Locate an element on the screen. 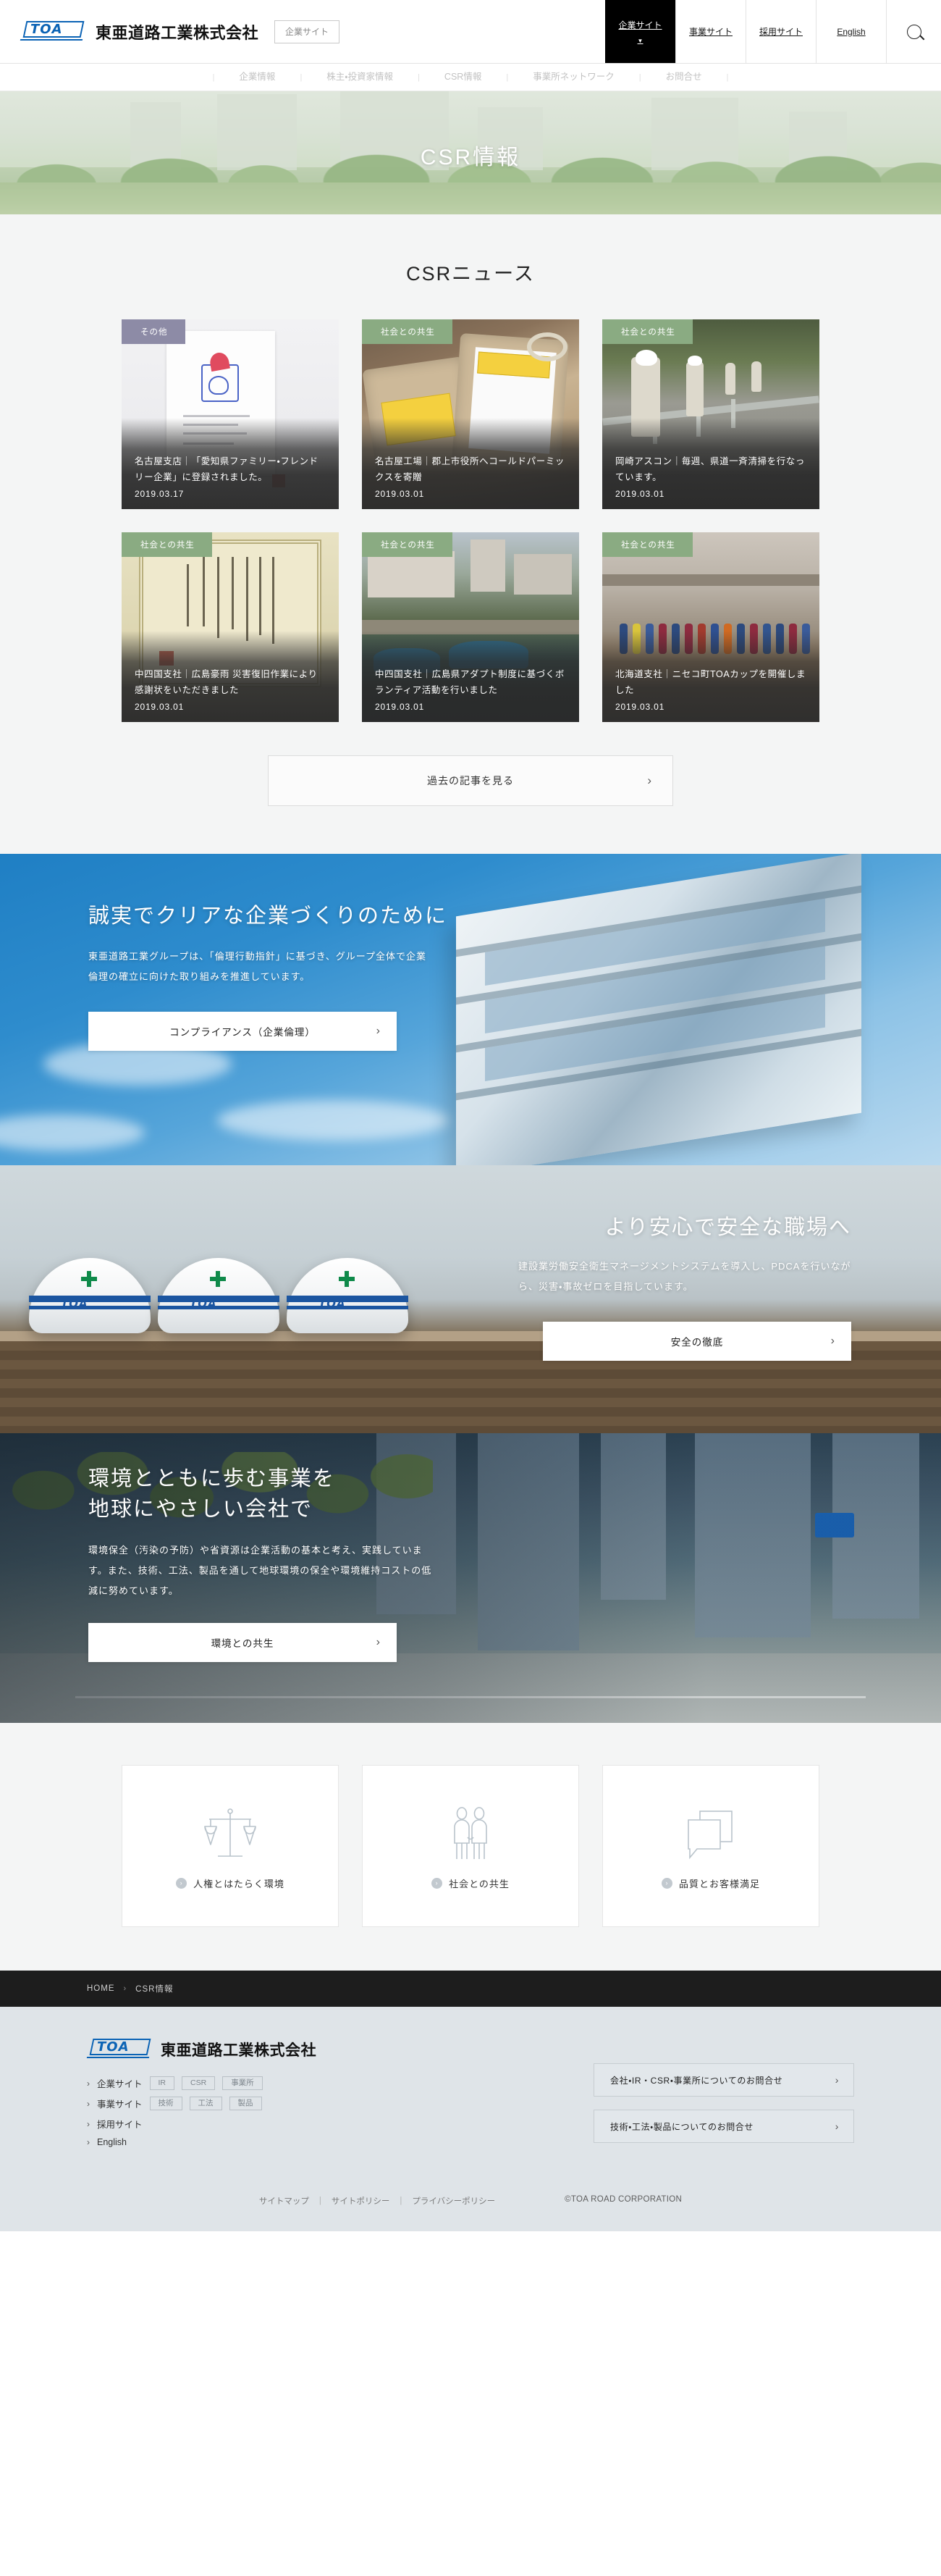 The height and width of the screenshot is (2576, 941). footer-pill-ir: IR is located at coordinates (162, 2083).